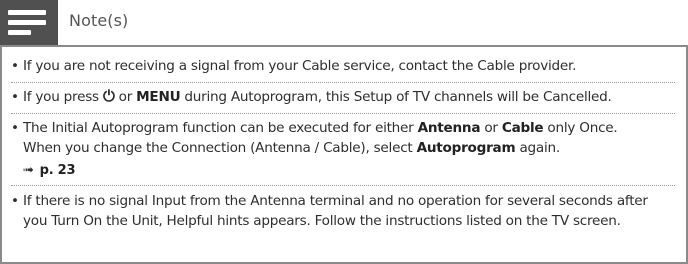  I want to click on note-title: Note(s), so click(99, 20).